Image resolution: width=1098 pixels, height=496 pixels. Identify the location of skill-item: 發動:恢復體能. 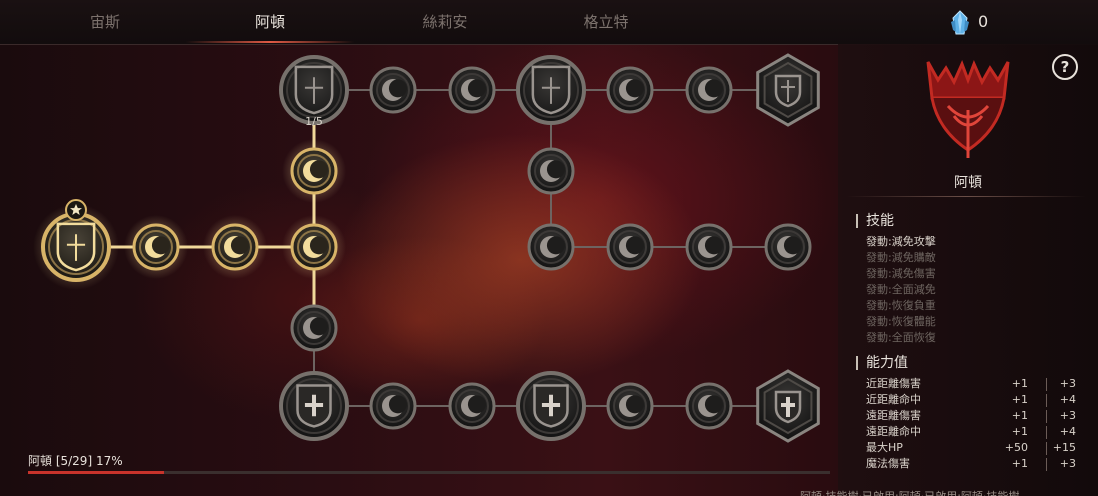
(901, 321).